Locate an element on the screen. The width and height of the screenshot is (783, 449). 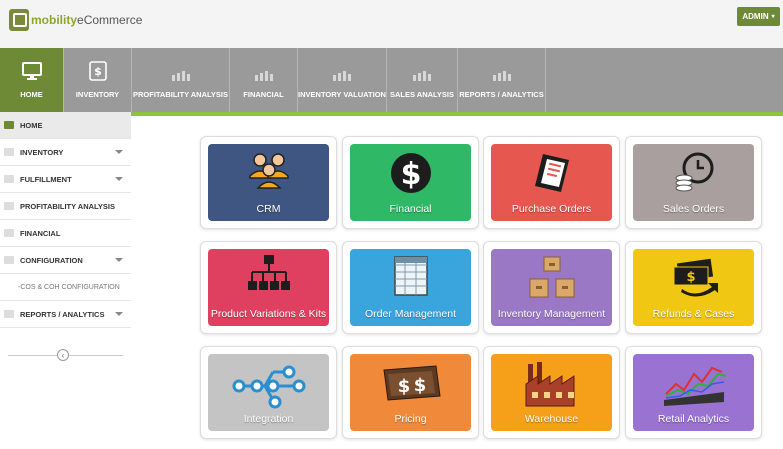
tile-label: Purchase Orders is located at coordinates (551, 209).